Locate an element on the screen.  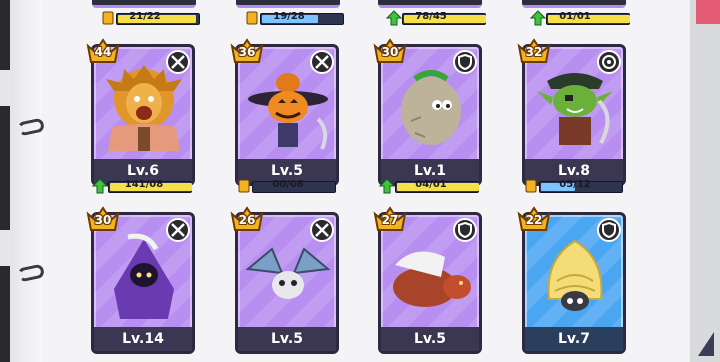
progress-row: 141/08 is located at coordinates (144, 186).